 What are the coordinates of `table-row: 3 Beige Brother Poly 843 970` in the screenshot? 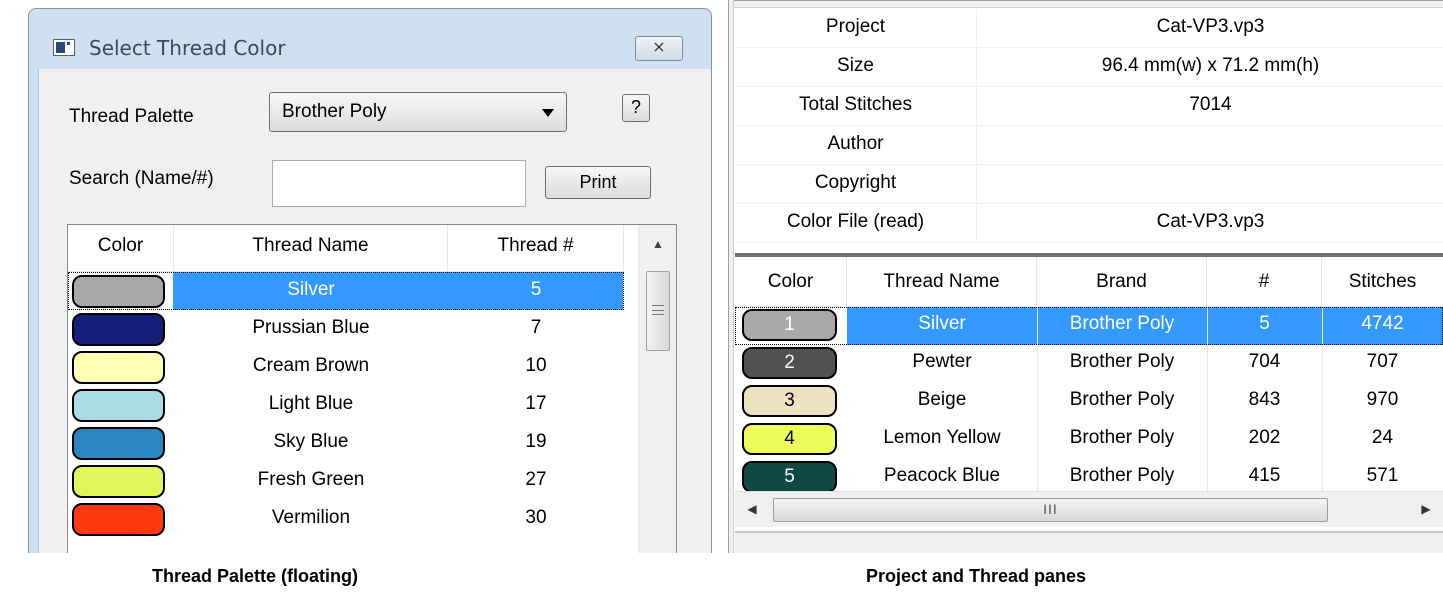 It's located at (1089, 402).